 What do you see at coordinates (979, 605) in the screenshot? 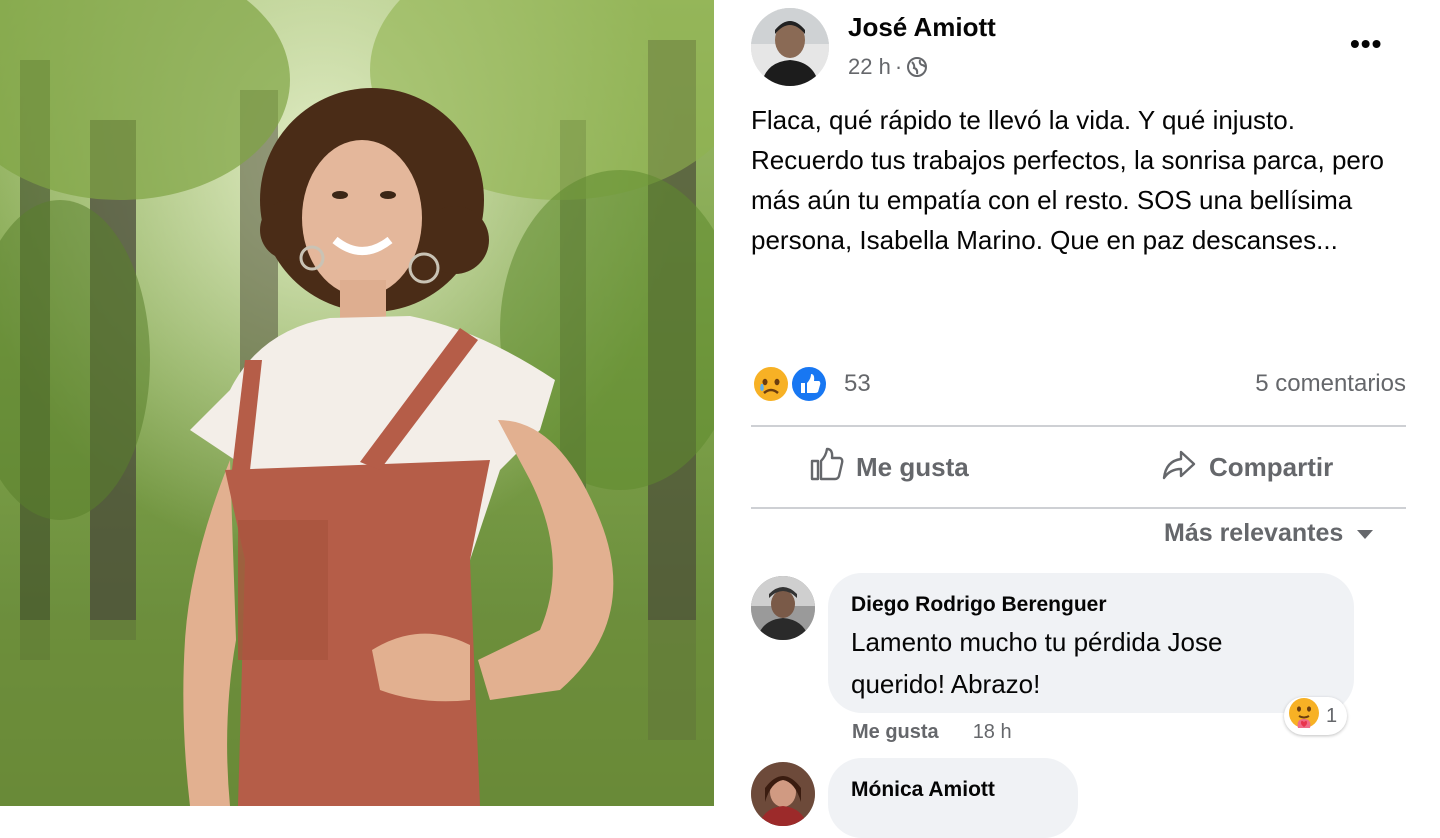
I see `comment-author: Diego Rodrigo Berenguer` at bounding box center [979, 605].